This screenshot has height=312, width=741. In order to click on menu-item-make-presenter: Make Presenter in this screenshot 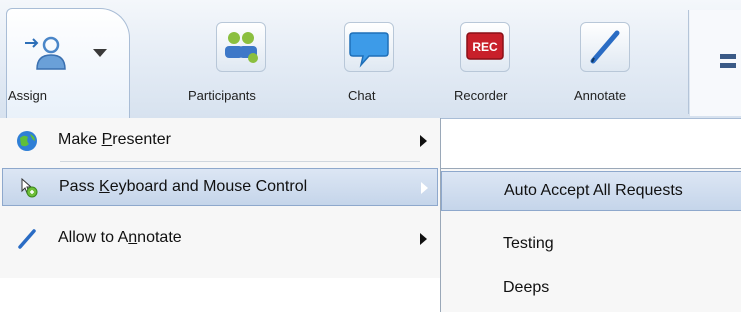, I will do `click(220, 141)`.